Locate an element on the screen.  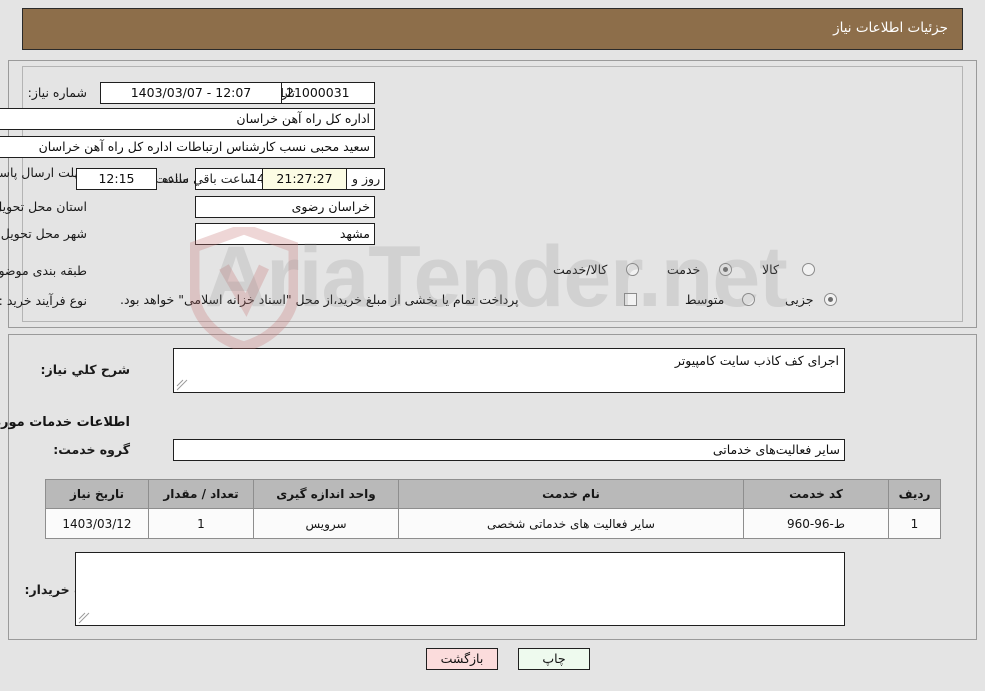
radio-category-kala-khedmat is located at coordinates (632, 269).